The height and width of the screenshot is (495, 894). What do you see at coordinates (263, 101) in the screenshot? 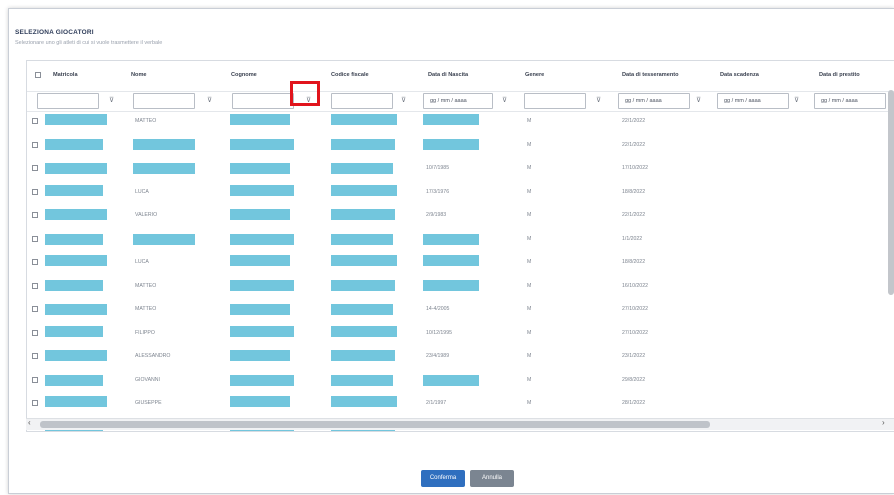
I see `filter-input-cognome` at bounding box center [263, 101].